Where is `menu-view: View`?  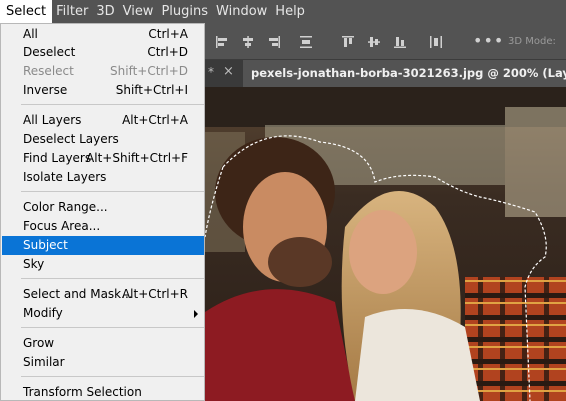
menu-view: View is located at coordinates (138, 11).